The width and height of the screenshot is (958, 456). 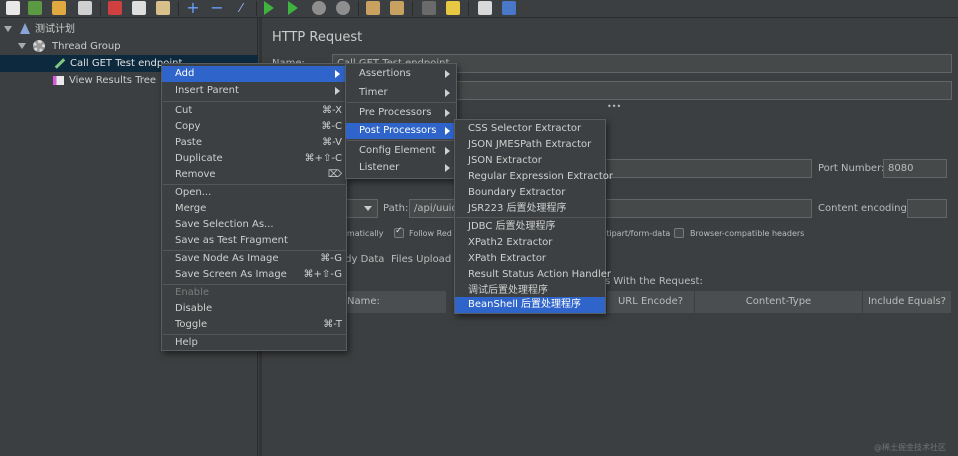 What do you see at coordinates (293, 8) in the screenshot?
I see `start-no-pause-icon` at bounding box center [293, 8].